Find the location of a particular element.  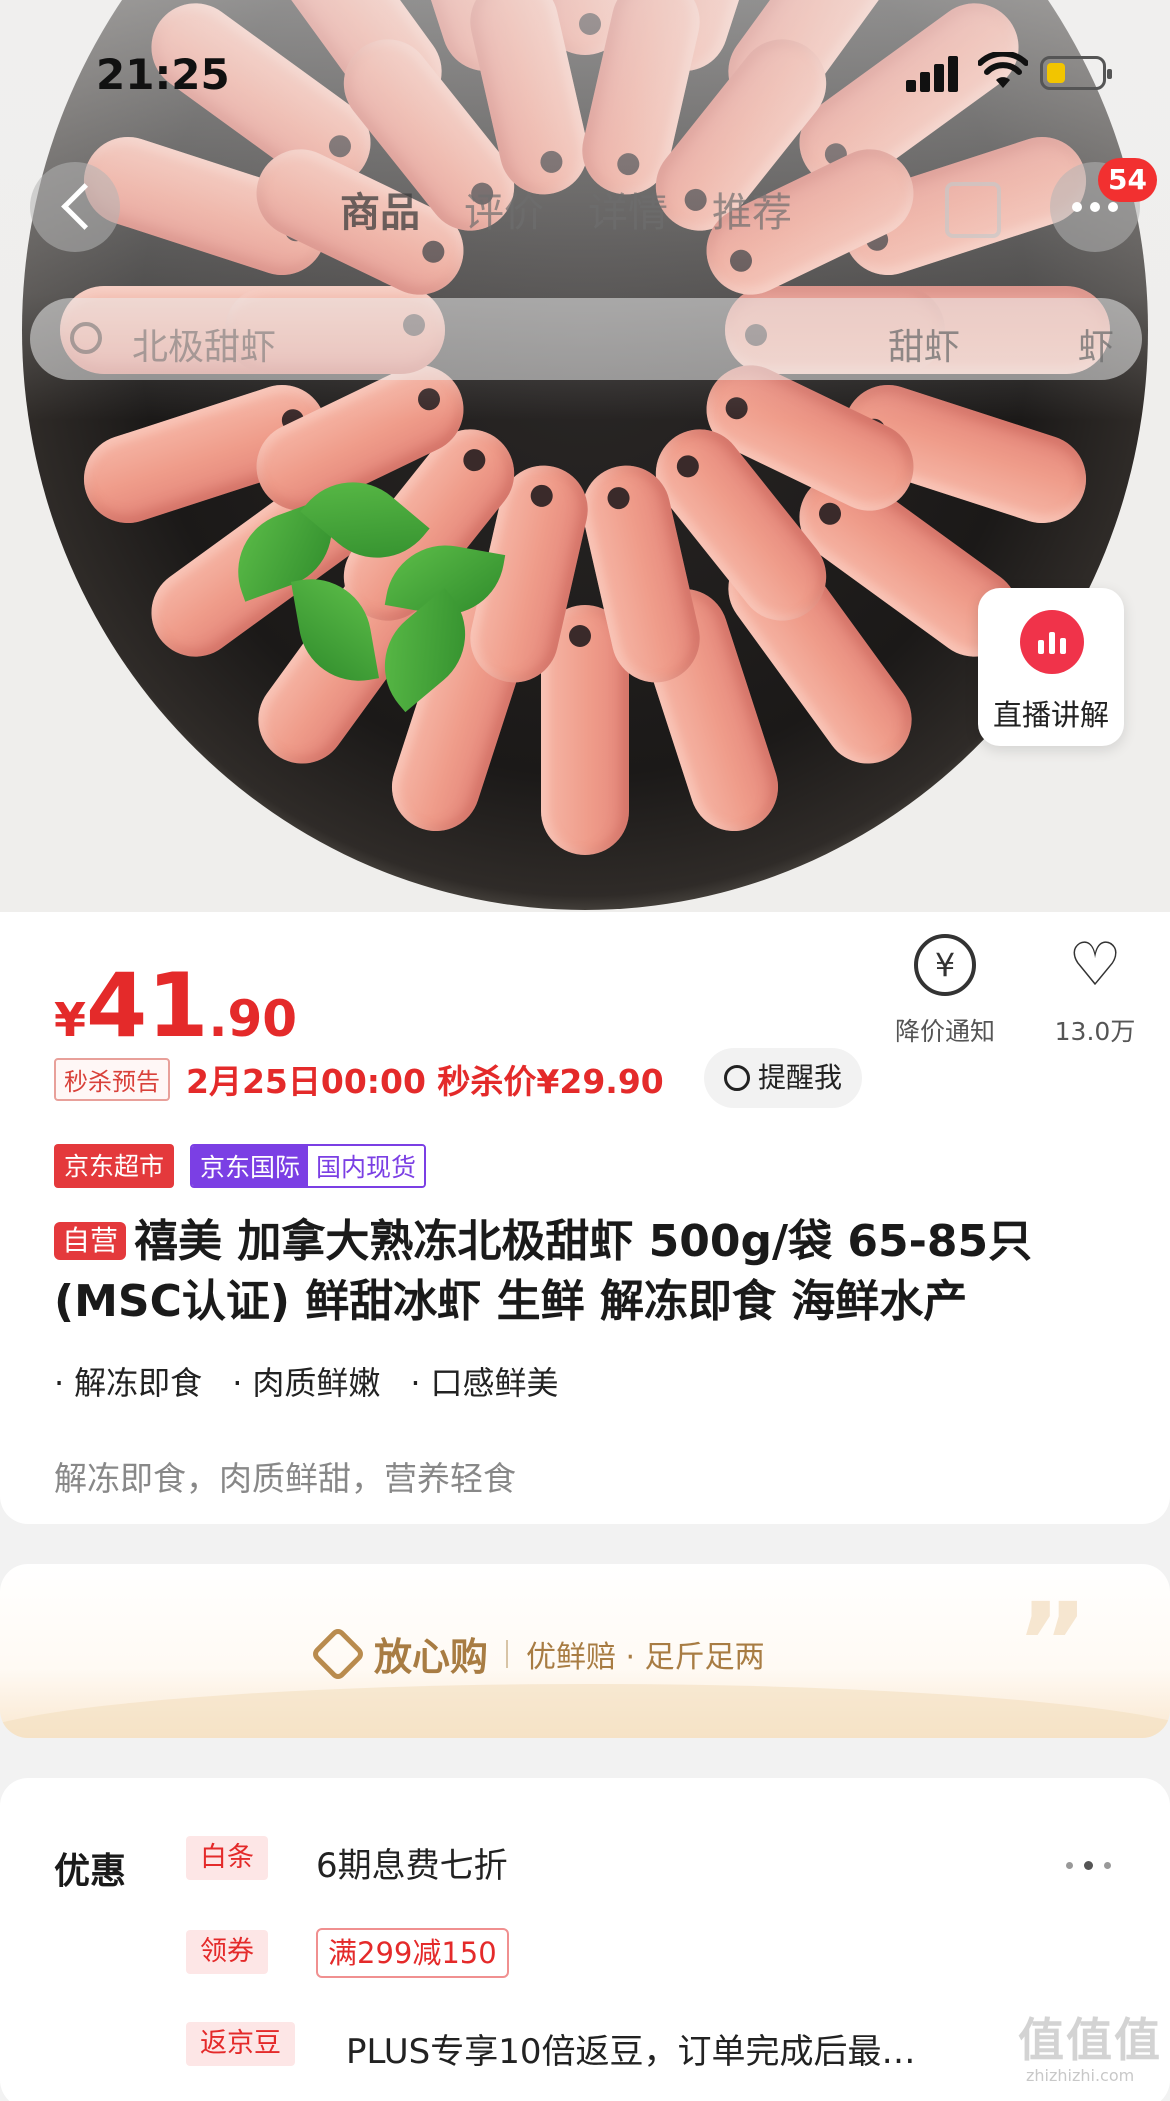

mint-garnish-image is located at coordinates (370, 585).